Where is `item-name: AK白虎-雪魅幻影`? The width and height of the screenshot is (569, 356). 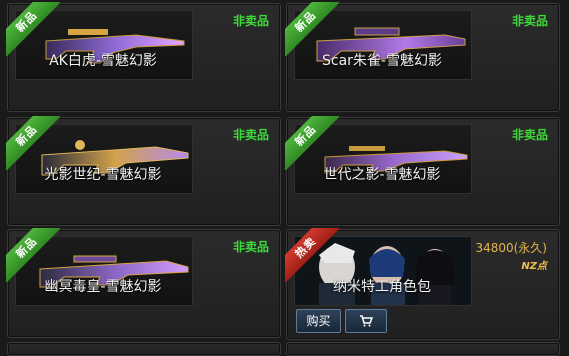 item-name: AK白虎-雪魅幻影 is located at coordinates (103, 61).